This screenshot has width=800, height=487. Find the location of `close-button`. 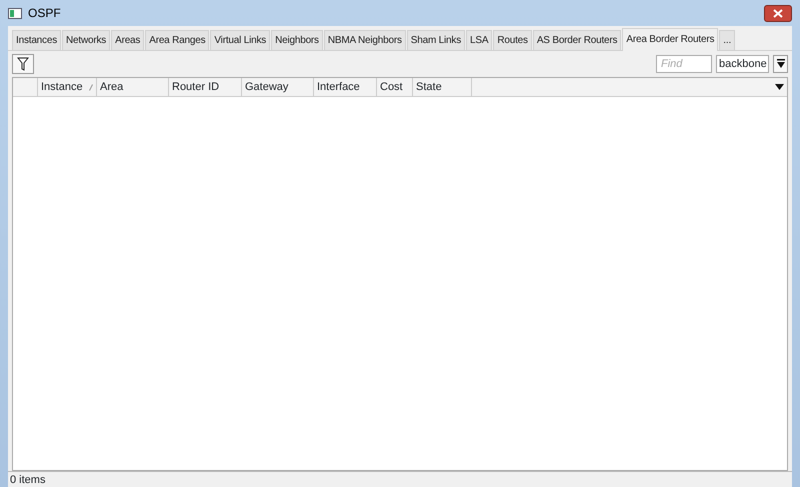

close-button is located at coordinates (778, 13).